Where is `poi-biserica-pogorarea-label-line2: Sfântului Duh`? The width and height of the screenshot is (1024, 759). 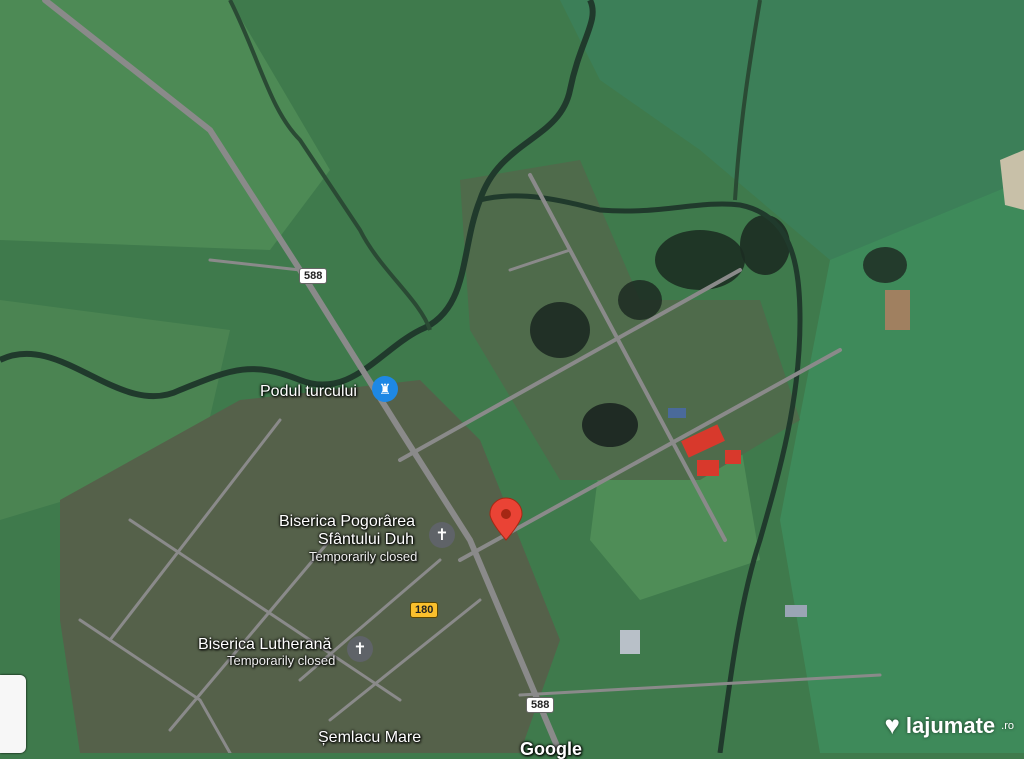 poi-biserica-pogorarea-label-line2: Sfântului Duh is located at coordinates (366, 540).